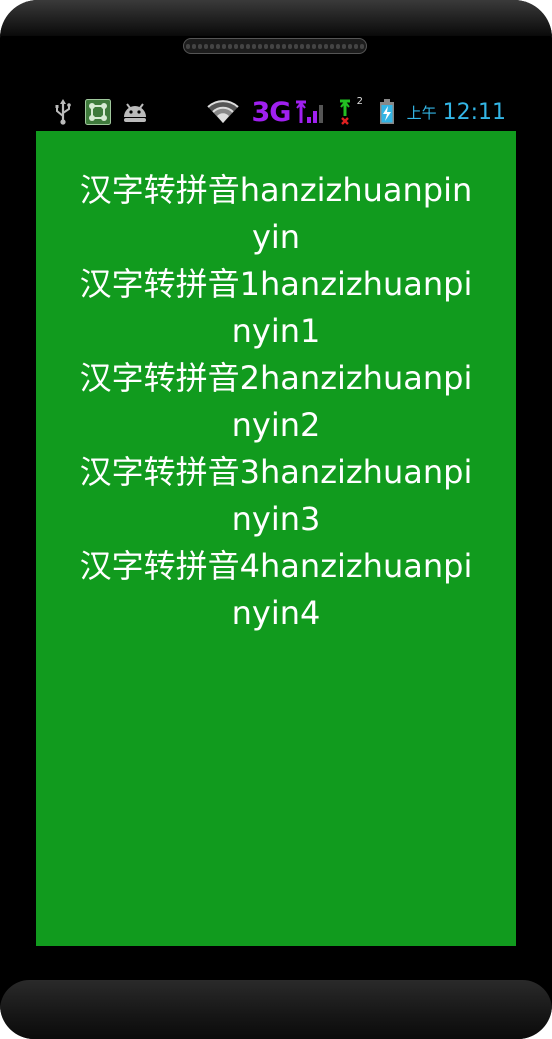  I want to click on sim-no-signal-icon: 2, so click(350, 111).